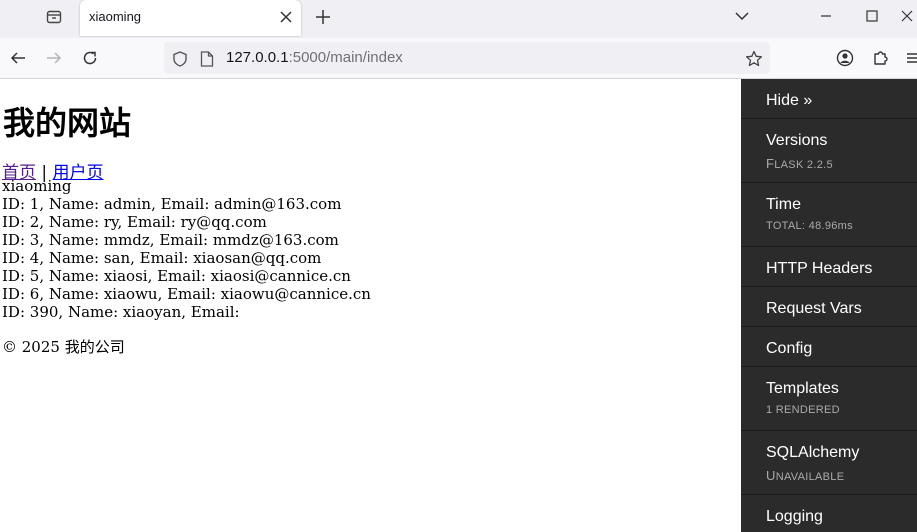  What do you see at coordinates (826, 16) in the screenshot?
I see `minimize-icon` at bounding box center [826, 16].